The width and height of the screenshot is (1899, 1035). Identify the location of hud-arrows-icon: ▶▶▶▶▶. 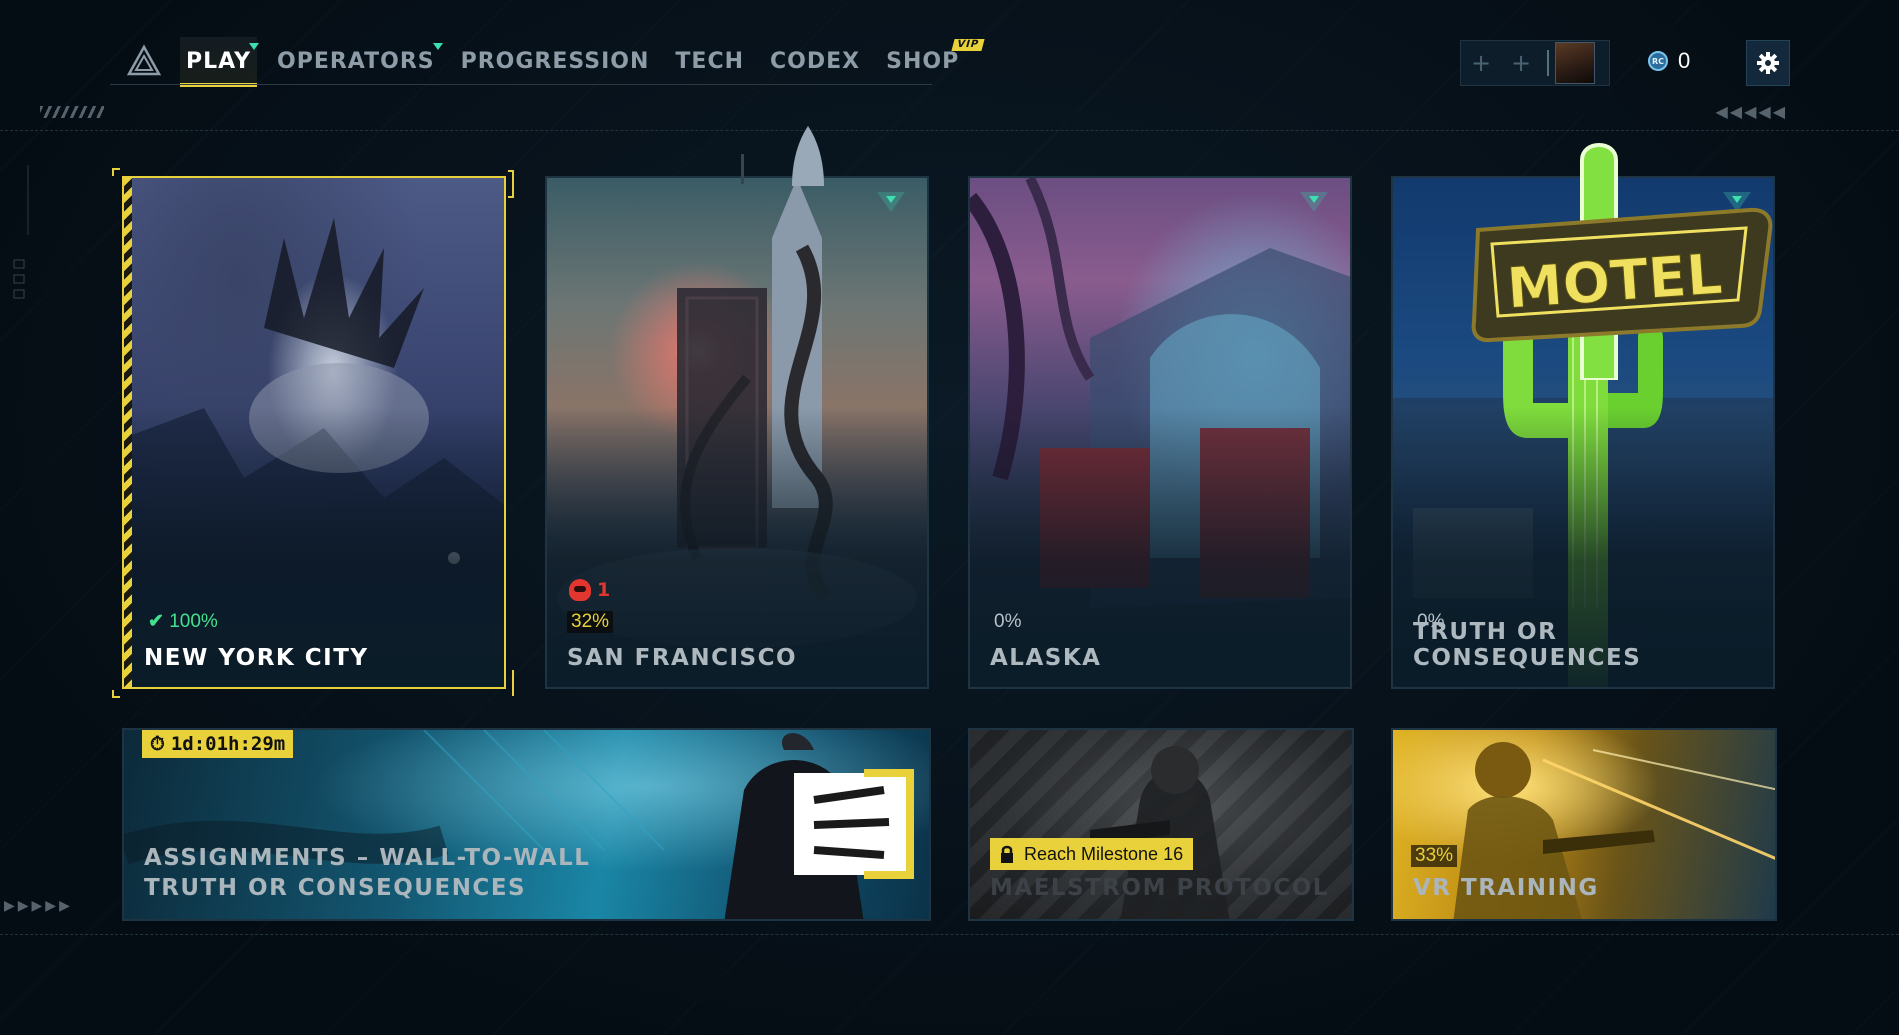
(38, 906).